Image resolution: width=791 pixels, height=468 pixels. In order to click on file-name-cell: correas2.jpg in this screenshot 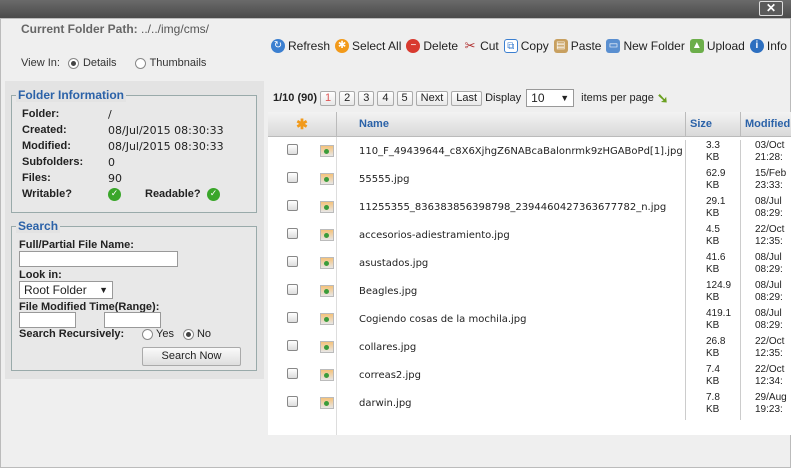, I will do `click(390, 375)`.